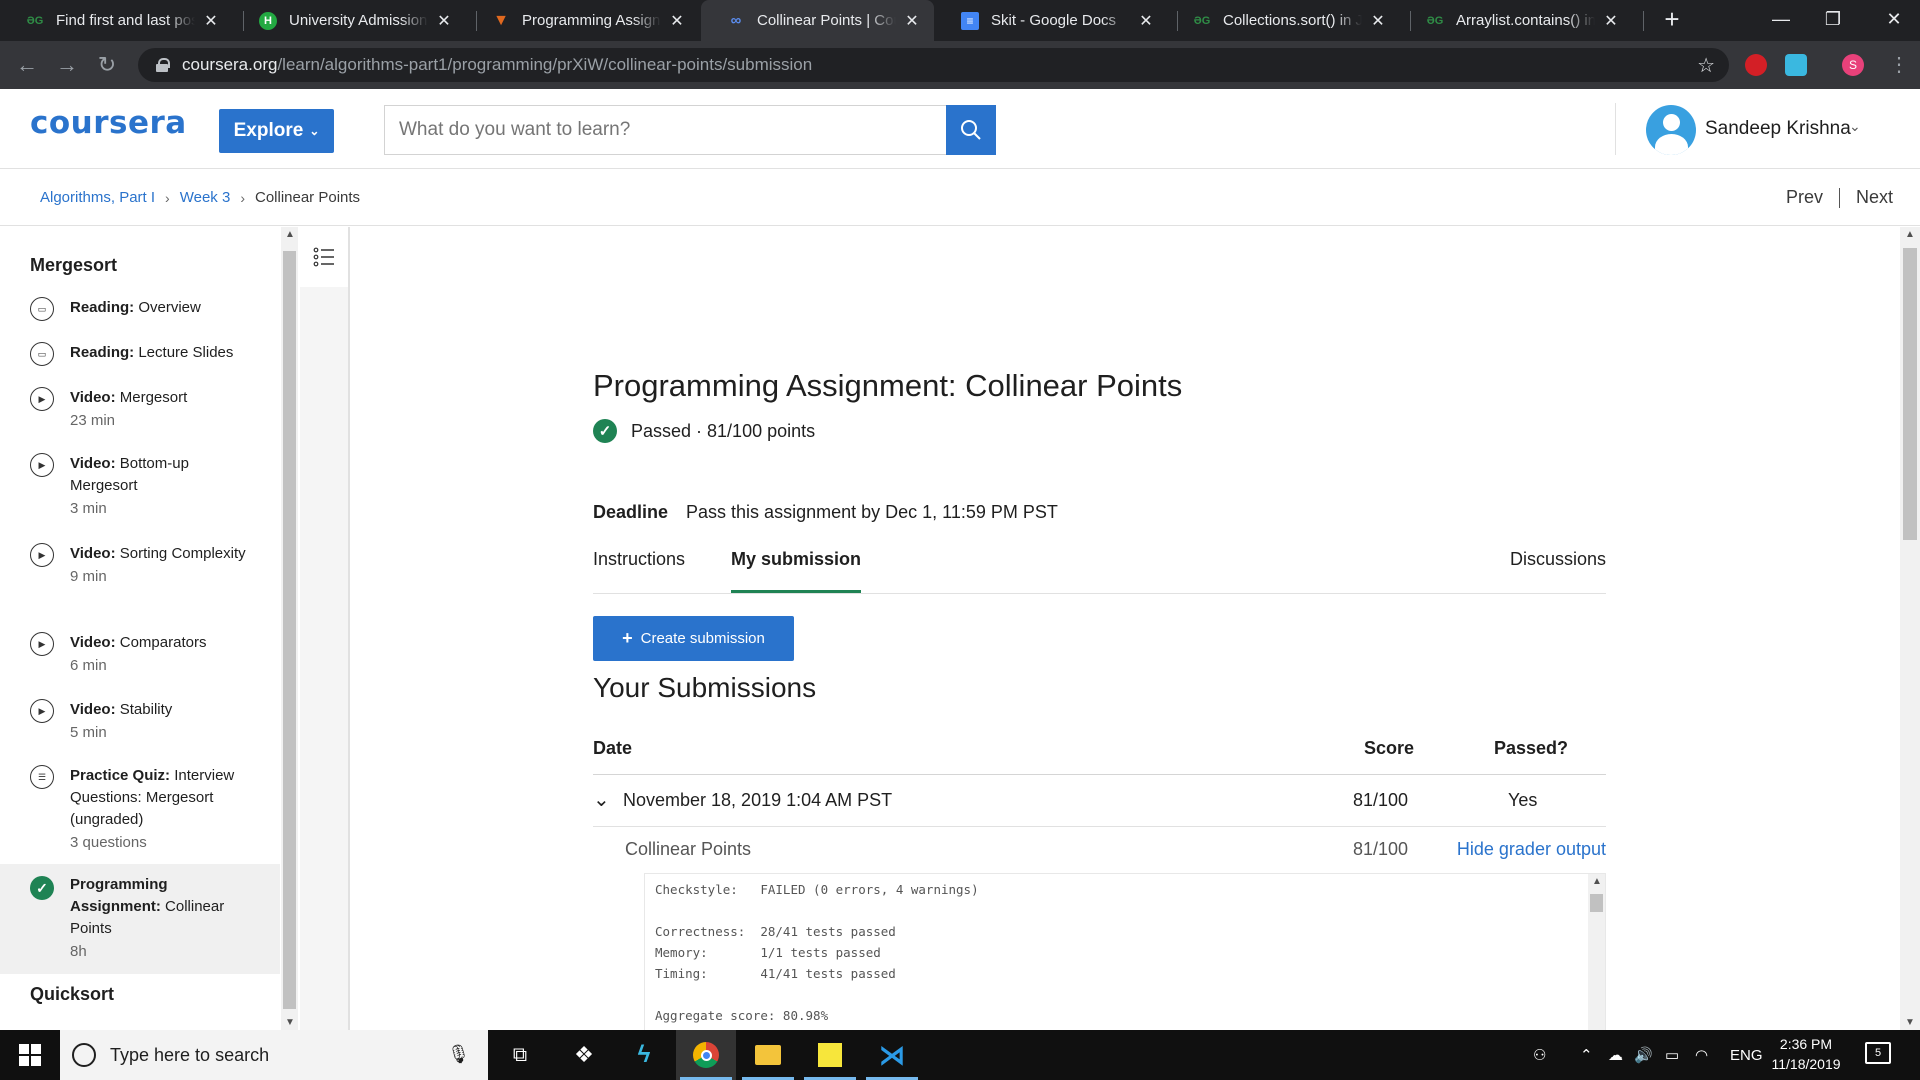  What do you see at coordinates (107, 65) in the screenshot?
I see `reload-icon: ↻` at bounding box center [107, 65].